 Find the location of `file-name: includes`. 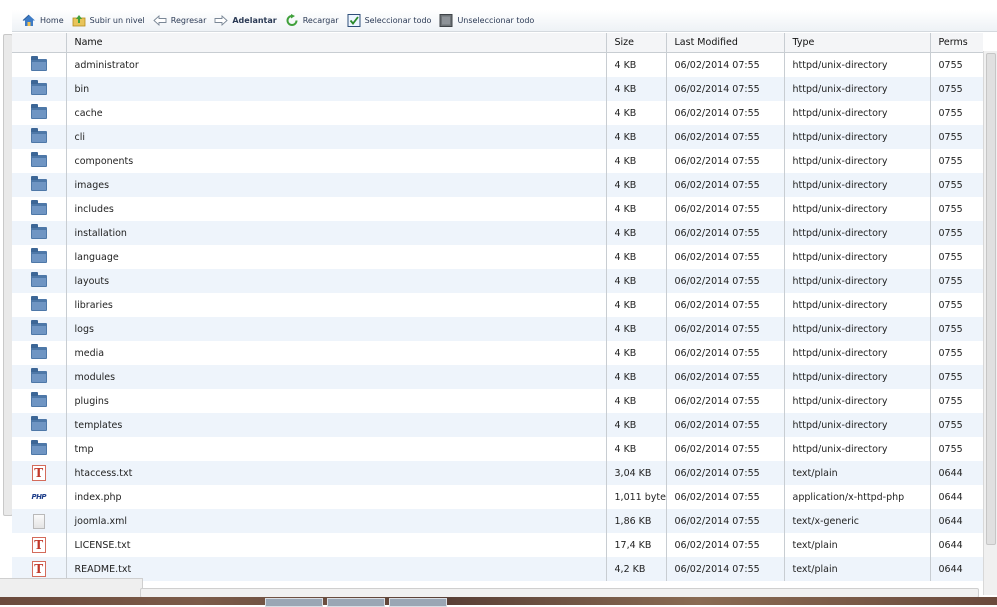

file-name: includes is located at coordinates (336, 209).